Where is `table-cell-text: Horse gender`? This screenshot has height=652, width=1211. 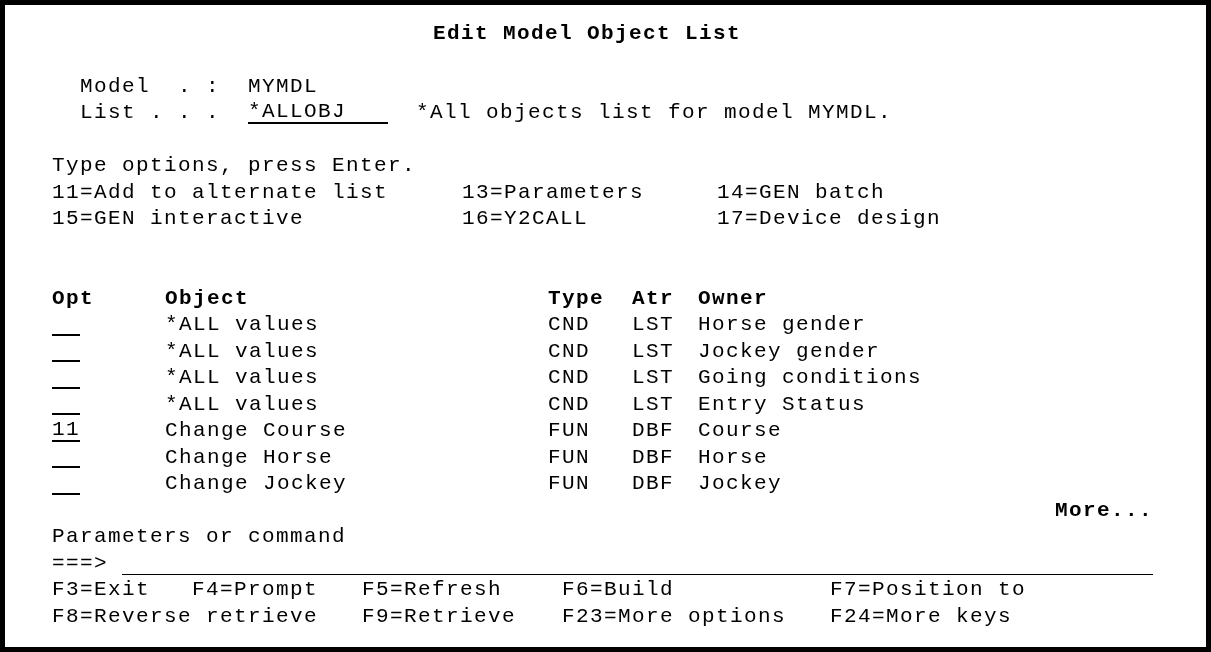
table-cell-text: Horse gender is located at coordinates (783, 325).